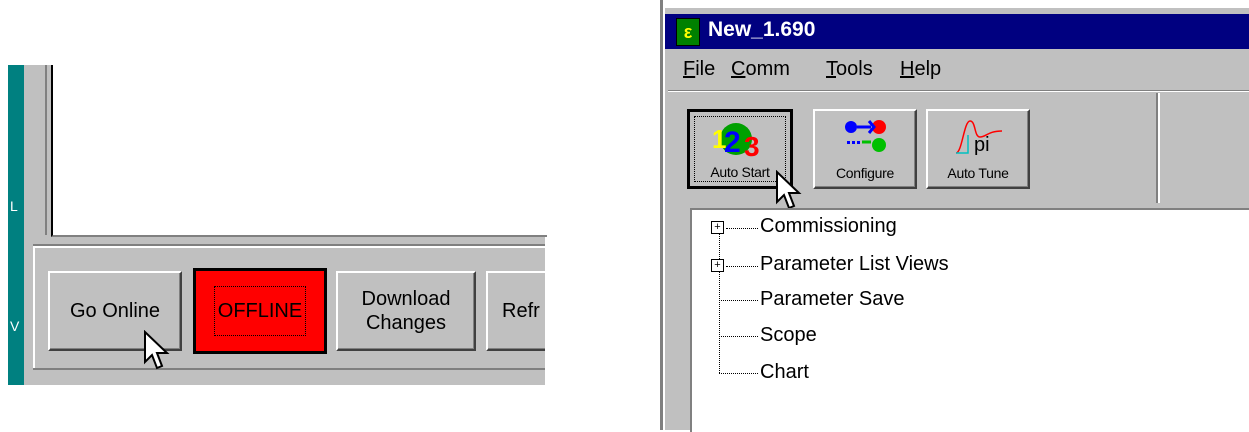  I want to click on offline-label: OFFLINE, so click(260, 311).